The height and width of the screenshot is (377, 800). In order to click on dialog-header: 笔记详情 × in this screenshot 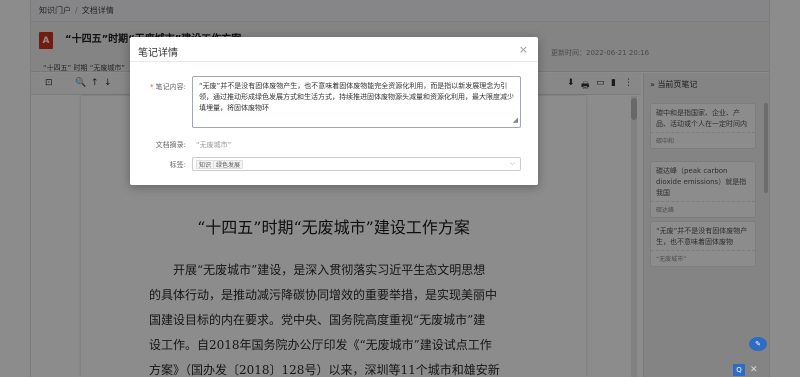, I will do `click(334, 49)`.